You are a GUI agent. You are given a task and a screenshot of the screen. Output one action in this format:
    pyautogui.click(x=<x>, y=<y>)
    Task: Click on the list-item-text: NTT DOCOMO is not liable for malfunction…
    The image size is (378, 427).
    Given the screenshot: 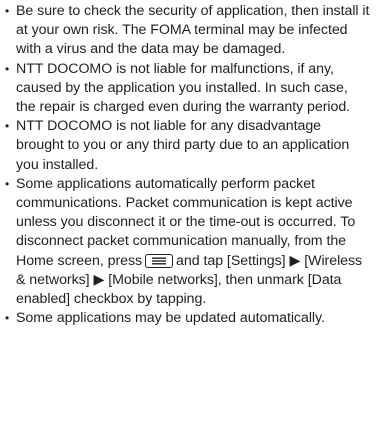 What is the action you would take?
    pyautogui.click(x=183, y=88)
    